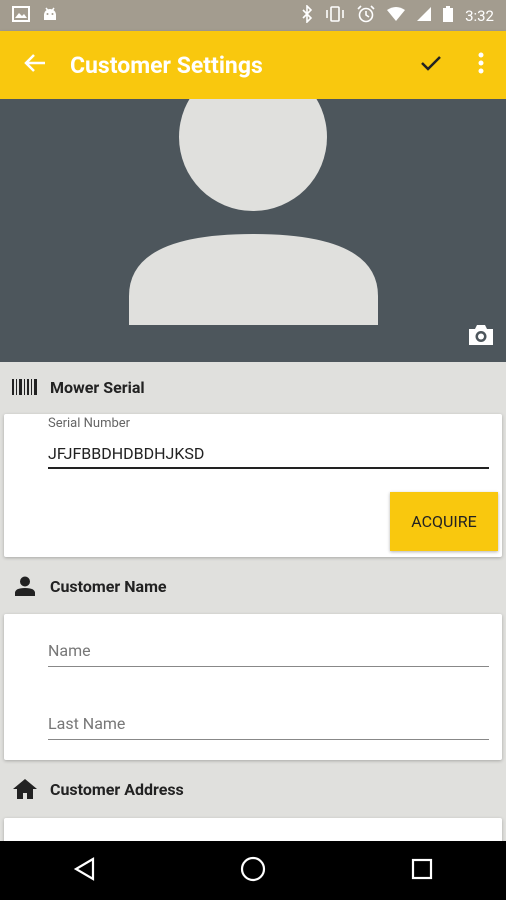 The image size is (506, 900). I want to click on customer-address-header: Customer Address, so click(253, 789).